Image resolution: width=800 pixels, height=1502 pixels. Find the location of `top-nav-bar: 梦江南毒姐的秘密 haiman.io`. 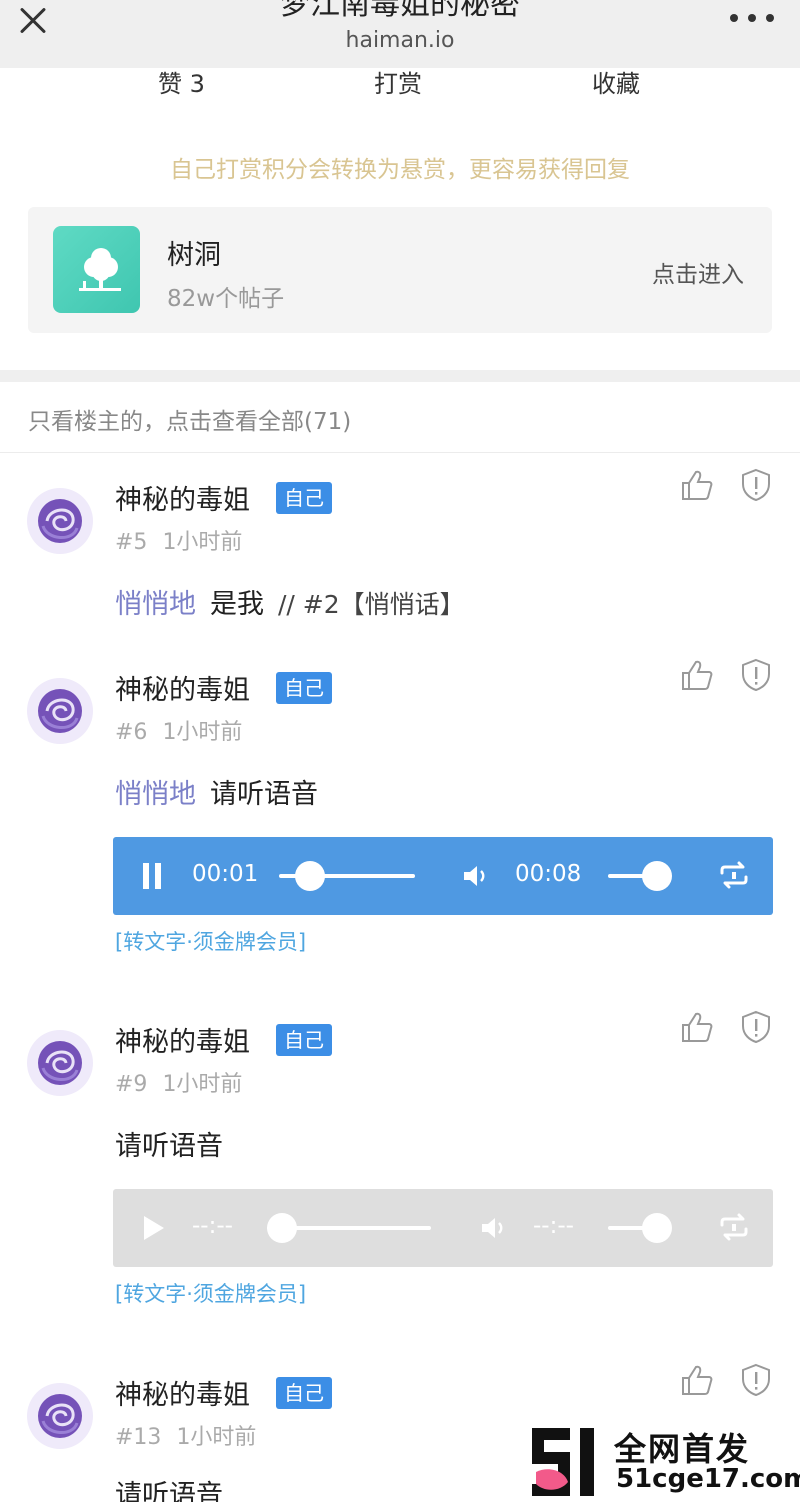

top-nav-bar: 梦江南毒姐的秘密 haiman.io is located at coordinates (400, 34).